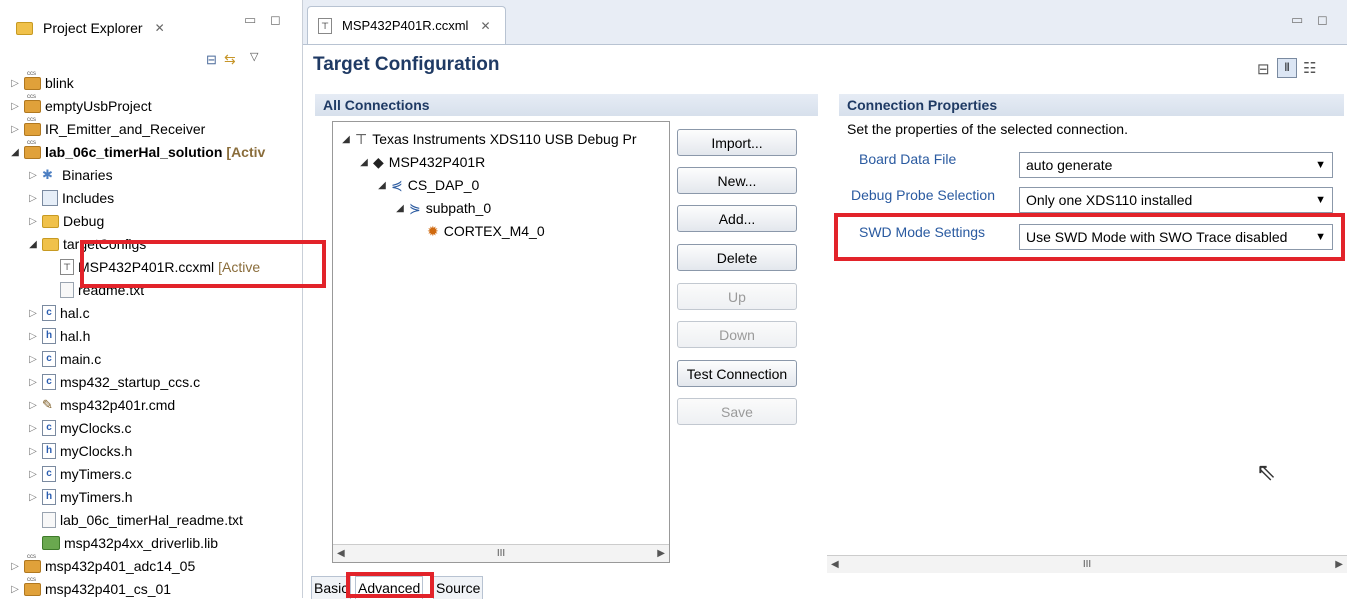  I want to click on tree-item: ▷ Includes, so click(70, 198).